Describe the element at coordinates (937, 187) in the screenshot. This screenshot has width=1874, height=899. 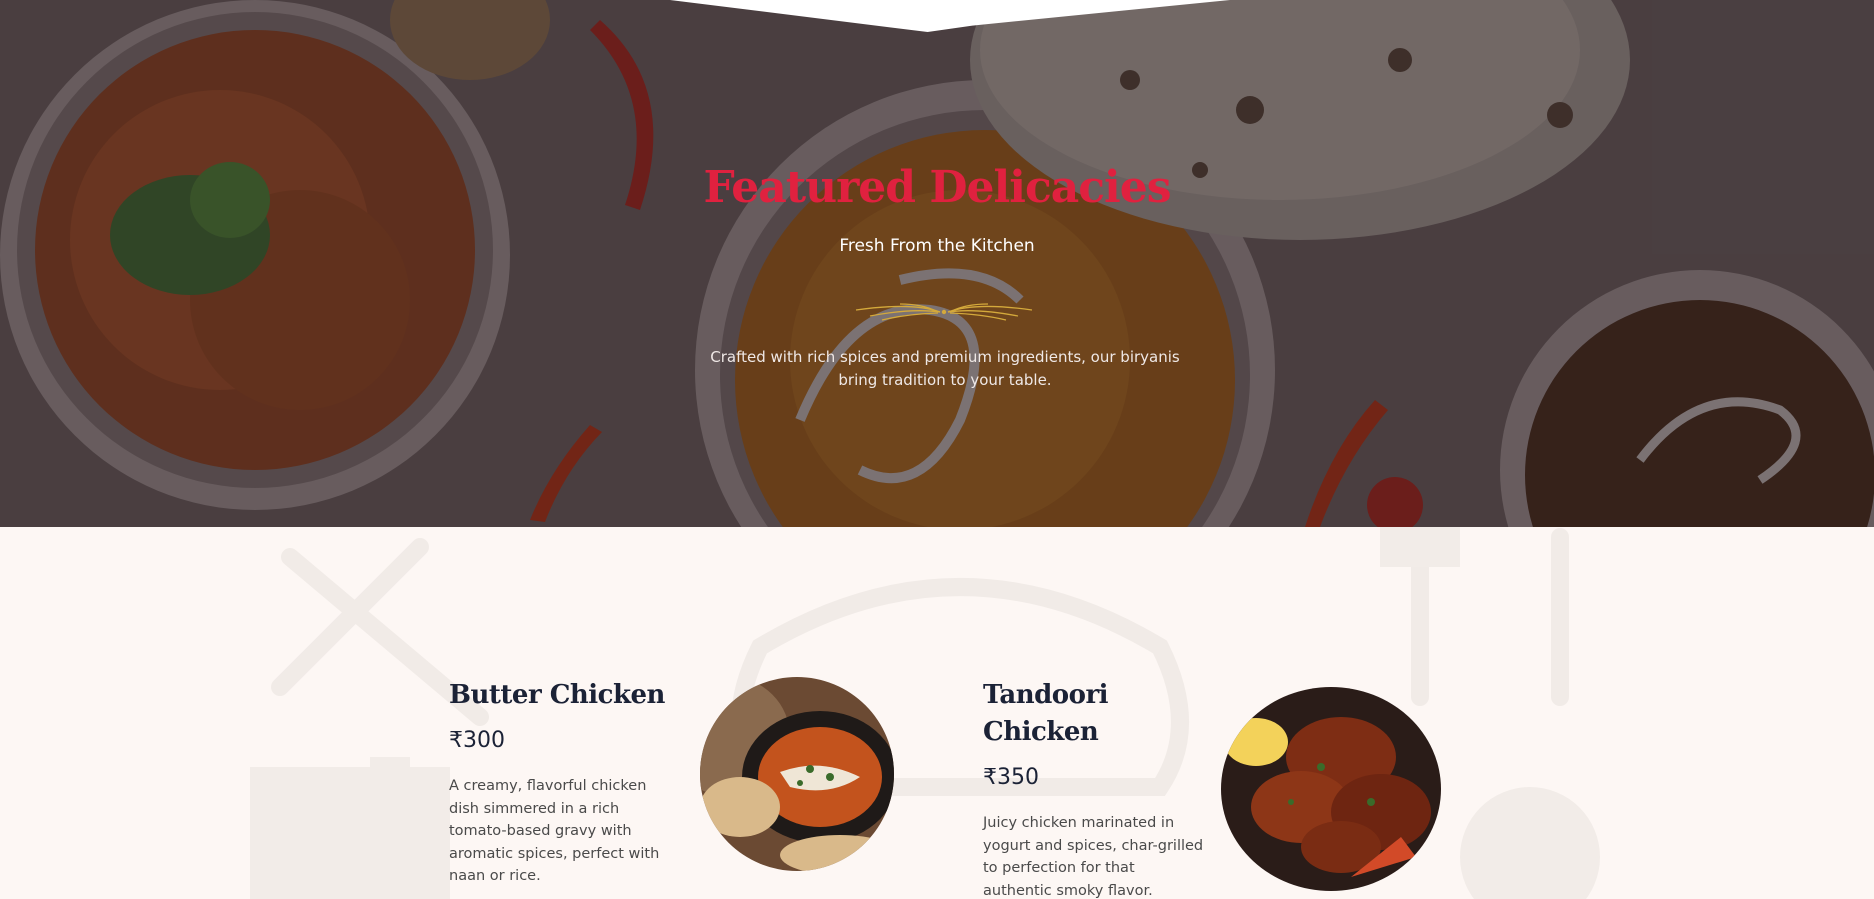
I see `section-title: Featured Delicacies` at that location.